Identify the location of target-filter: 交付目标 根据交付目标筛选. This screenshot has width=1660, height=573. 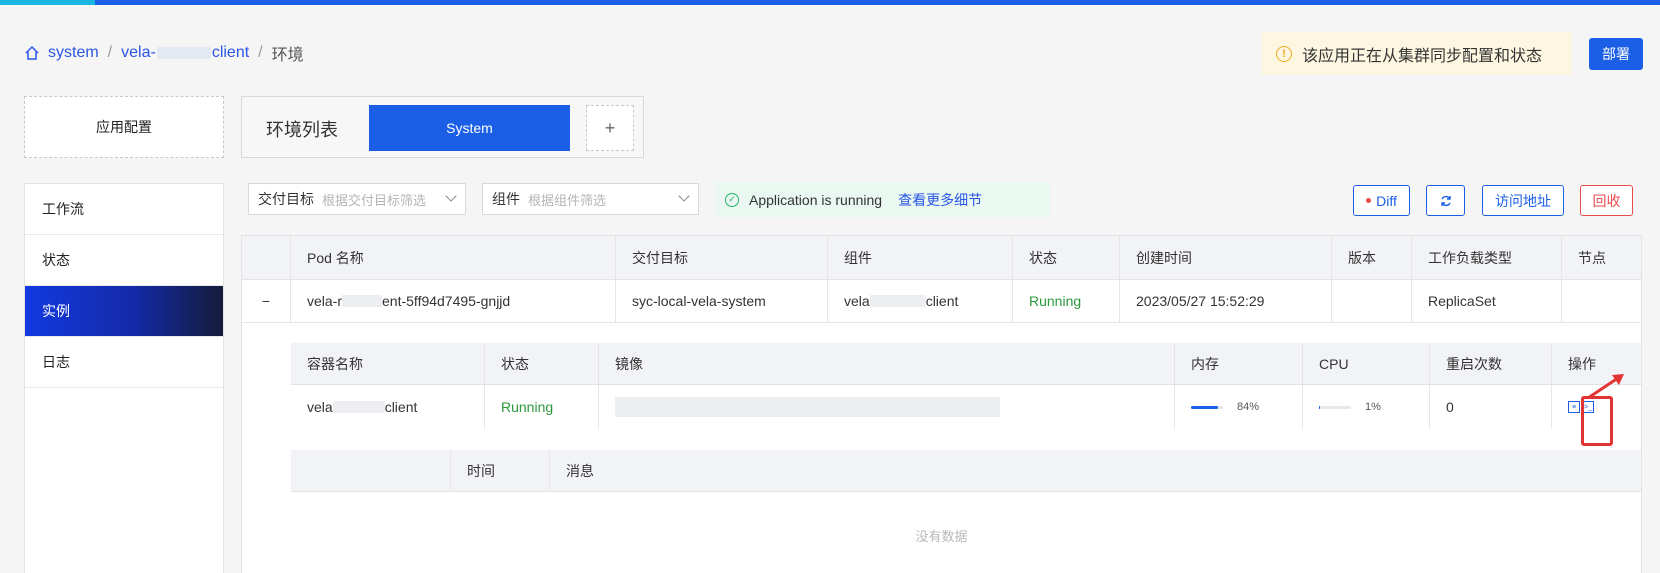
(357, 199).